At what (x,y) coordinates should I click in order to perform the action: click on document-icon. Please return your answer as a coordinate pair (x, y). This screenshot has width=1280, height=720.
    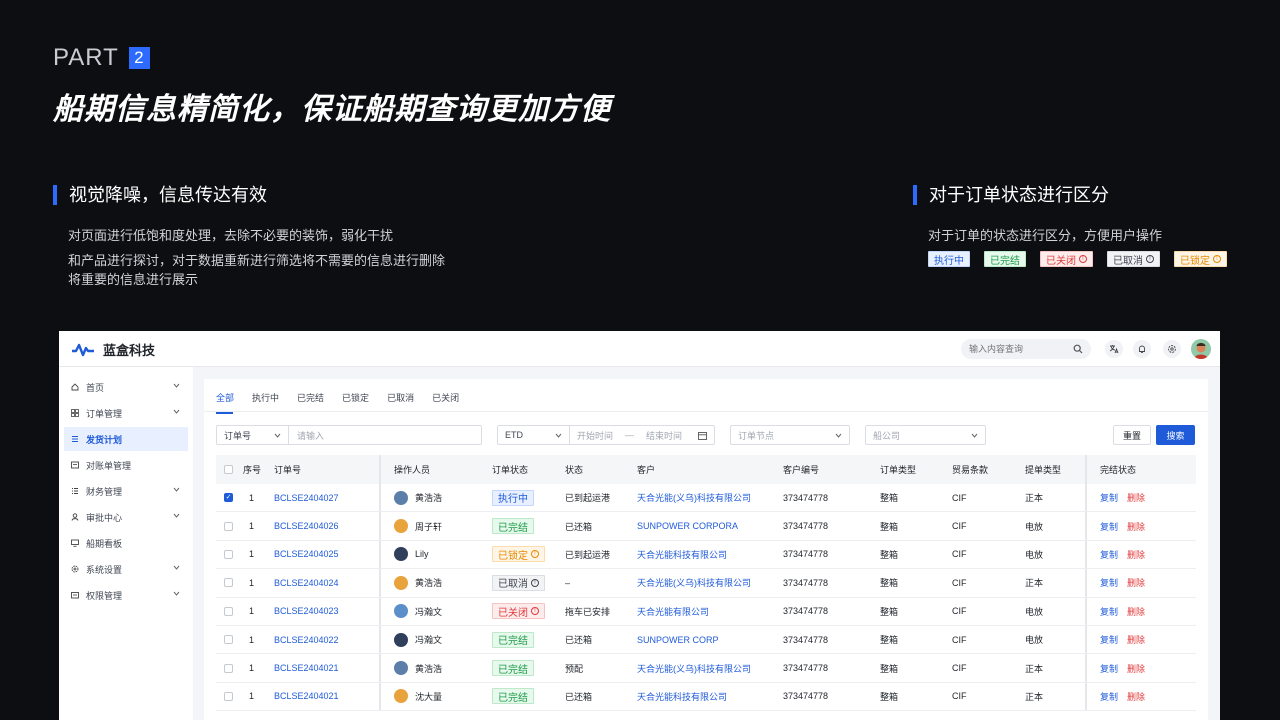
    Looking at the image, I should click on (75, 465).